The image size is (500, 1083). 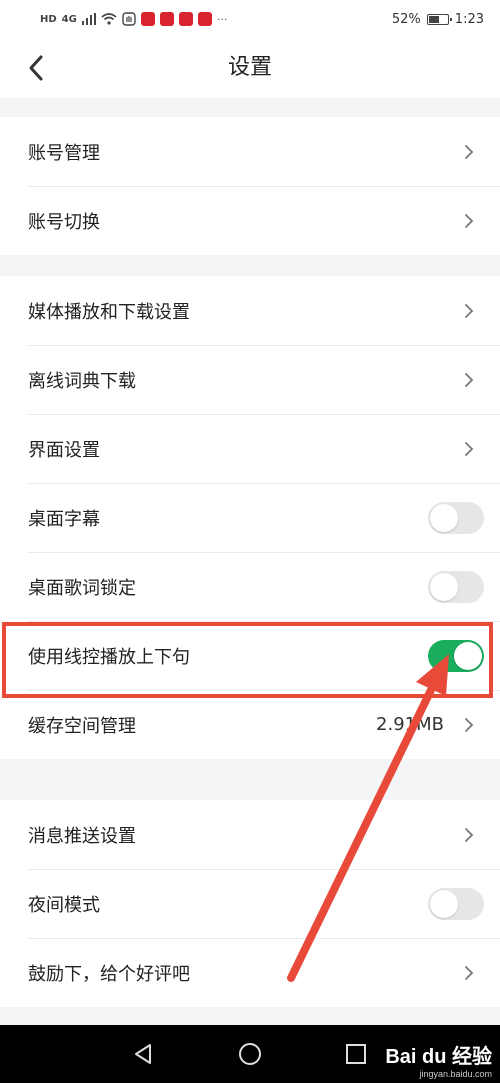 I want to click on settings-row-desktop-lyrics-lock: 桌面歌词锁定, so click(x=250, y=586).